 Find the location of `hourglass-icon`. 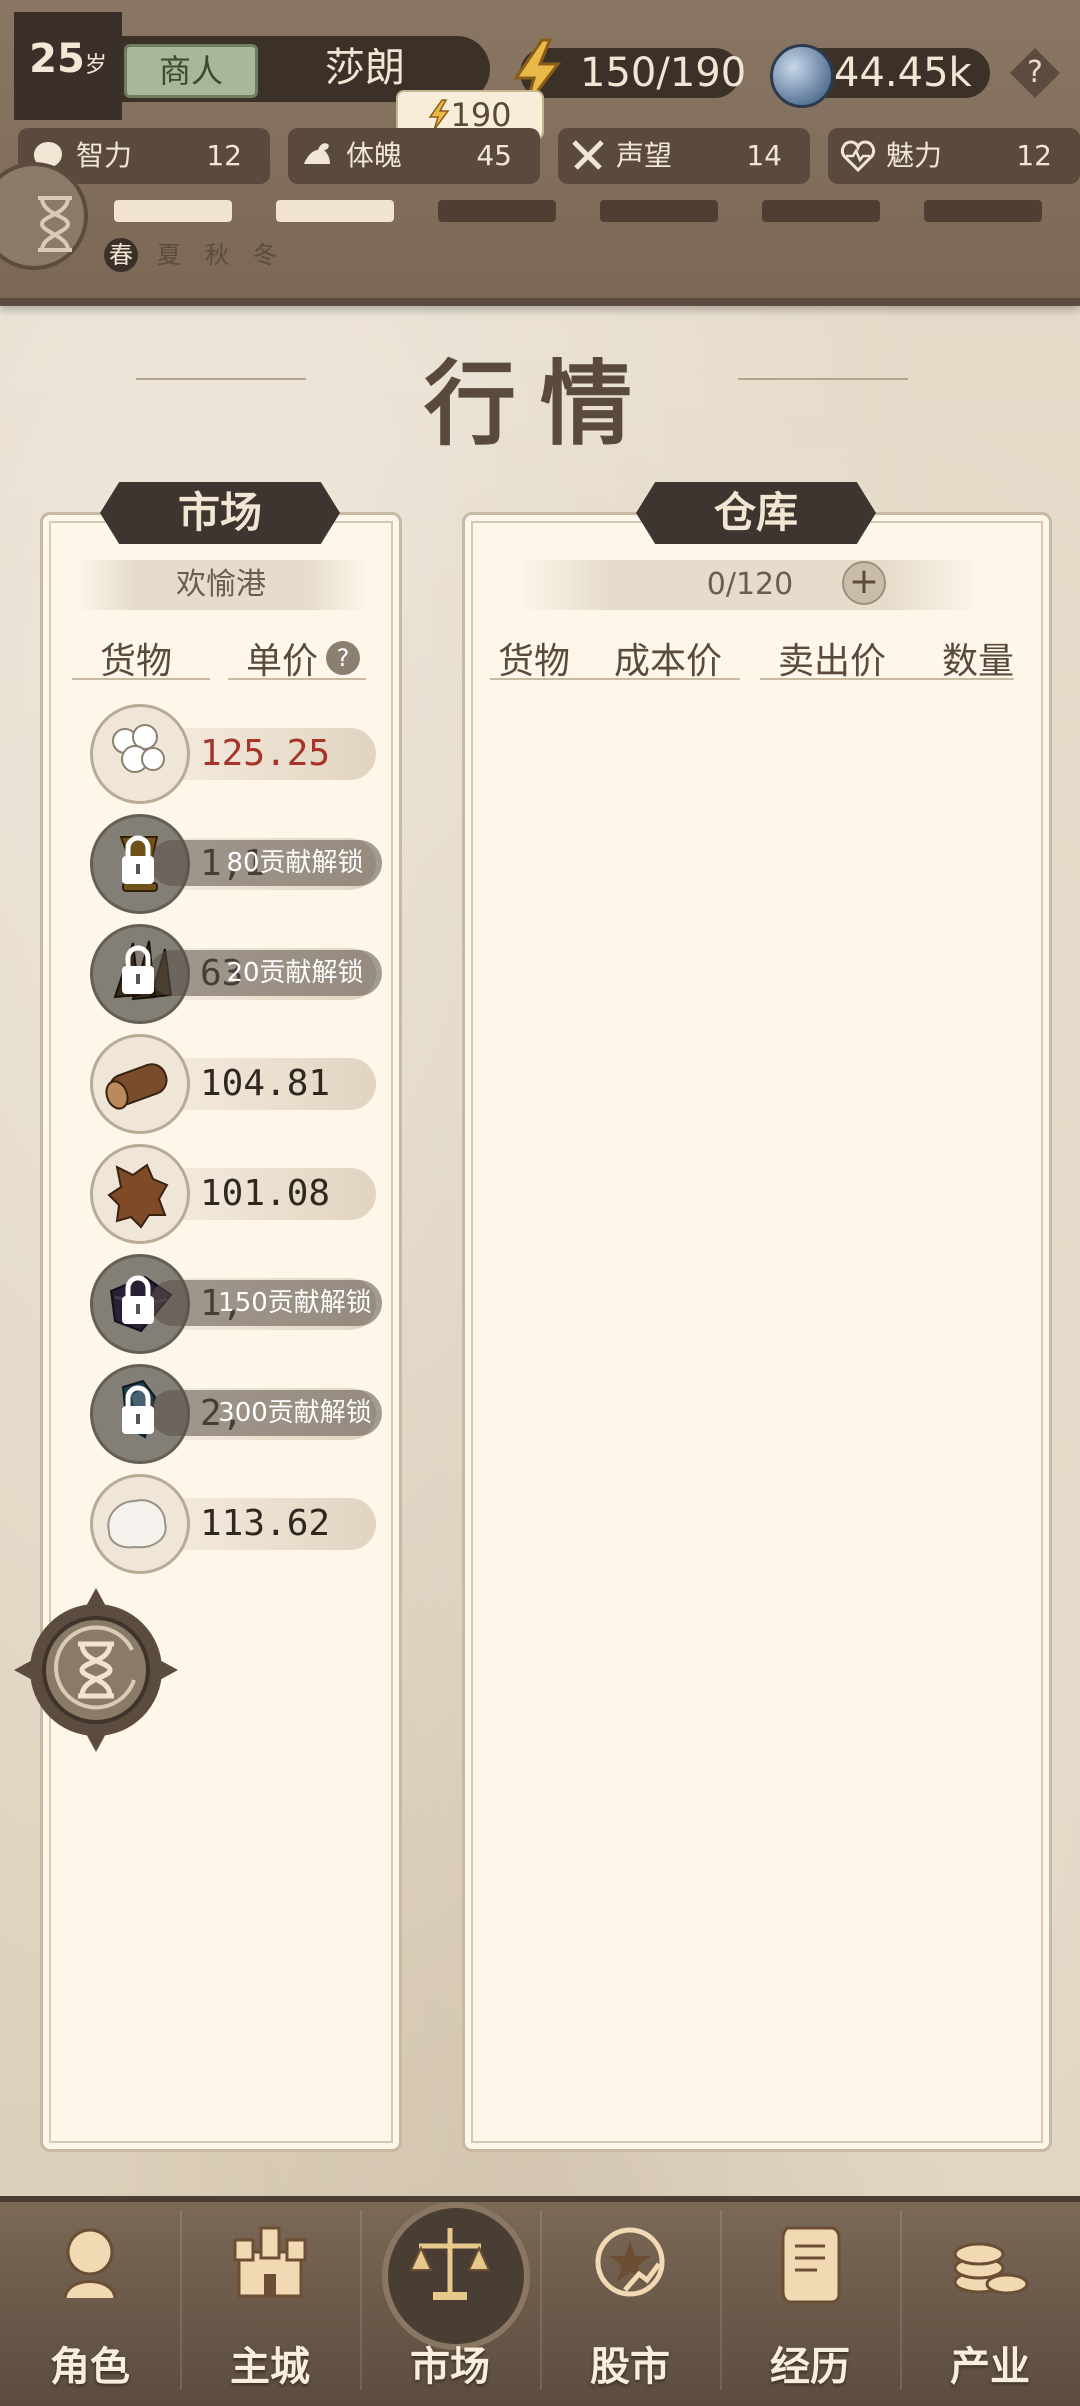

hourglass-icon is located at coordinates (55, 224).